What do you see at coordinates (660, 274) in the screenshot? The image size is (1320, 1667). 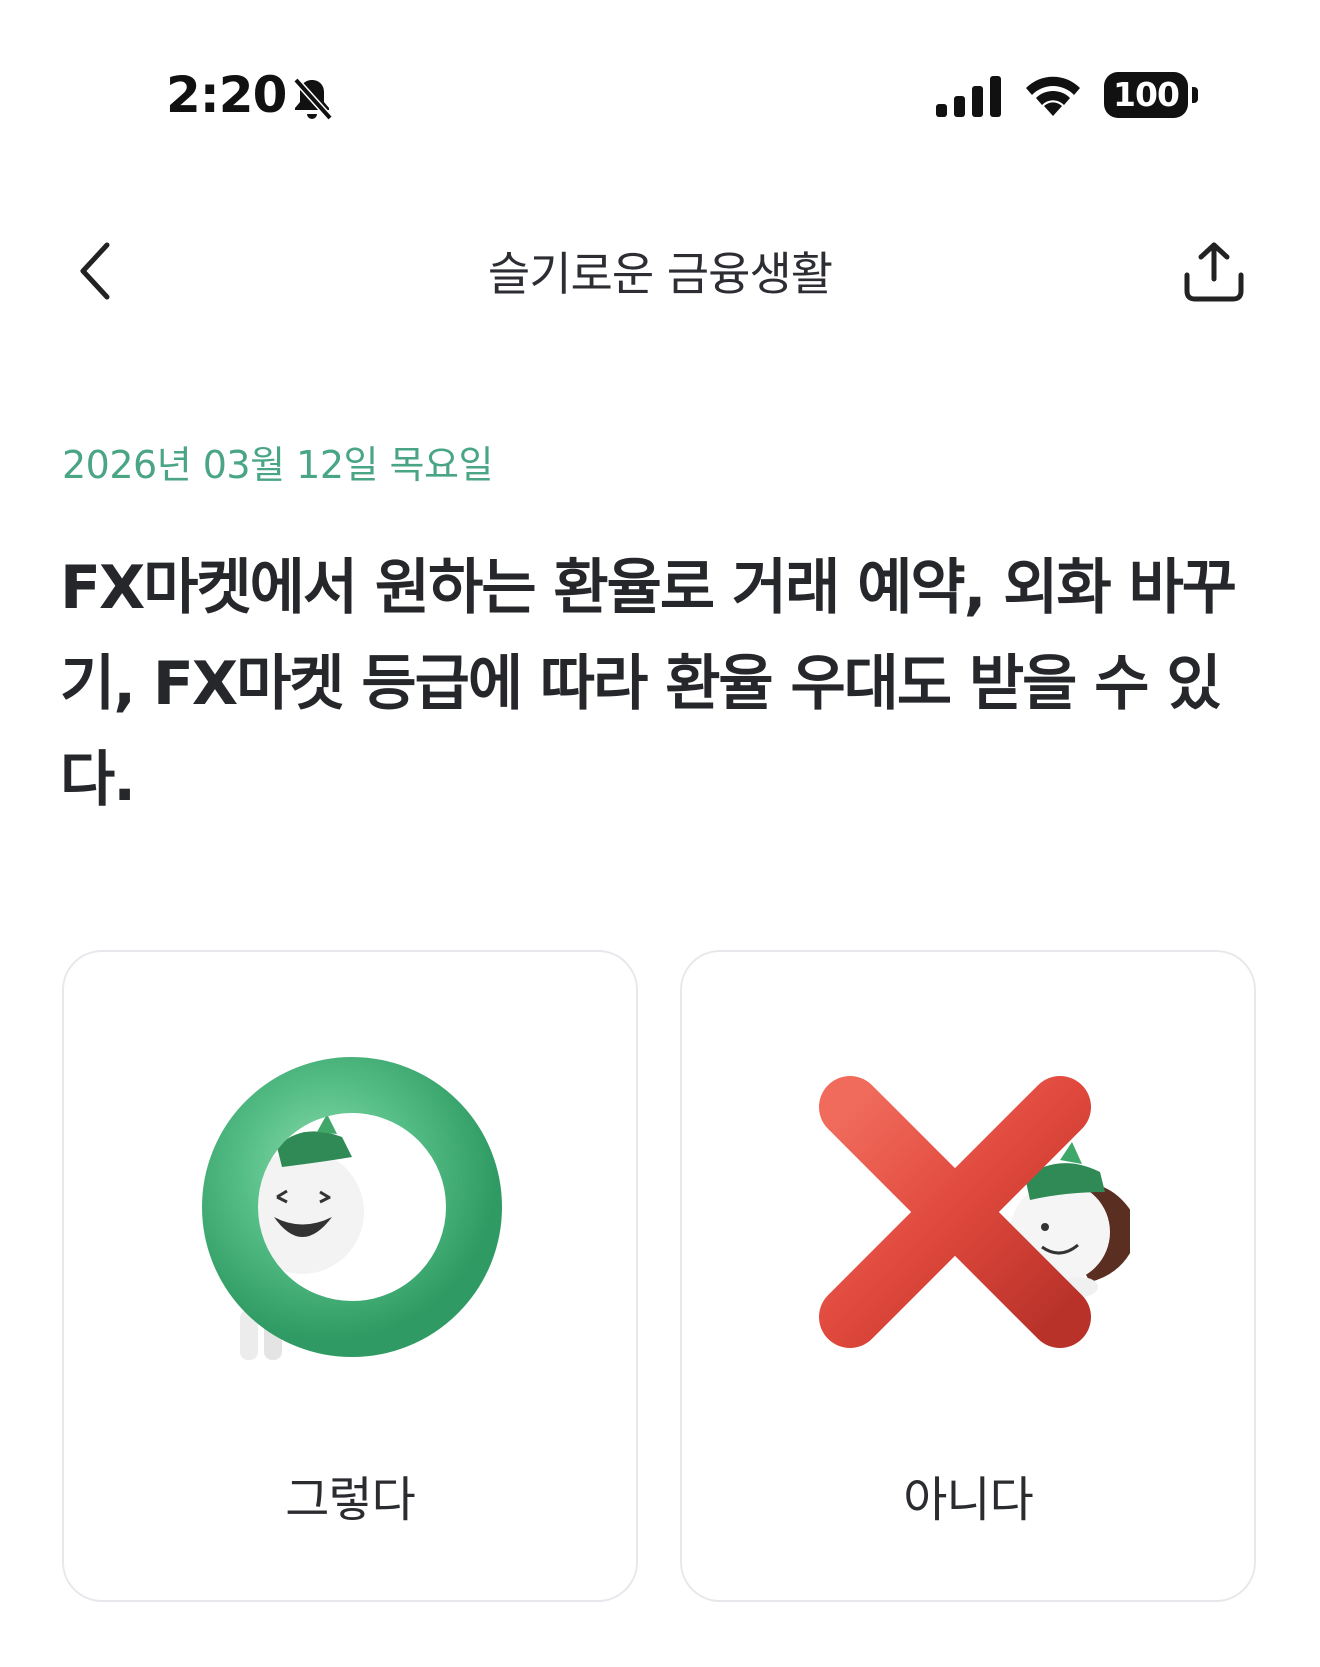 I see `page-title: 슬기로운 금융생활` at bounding box center [660, 274].